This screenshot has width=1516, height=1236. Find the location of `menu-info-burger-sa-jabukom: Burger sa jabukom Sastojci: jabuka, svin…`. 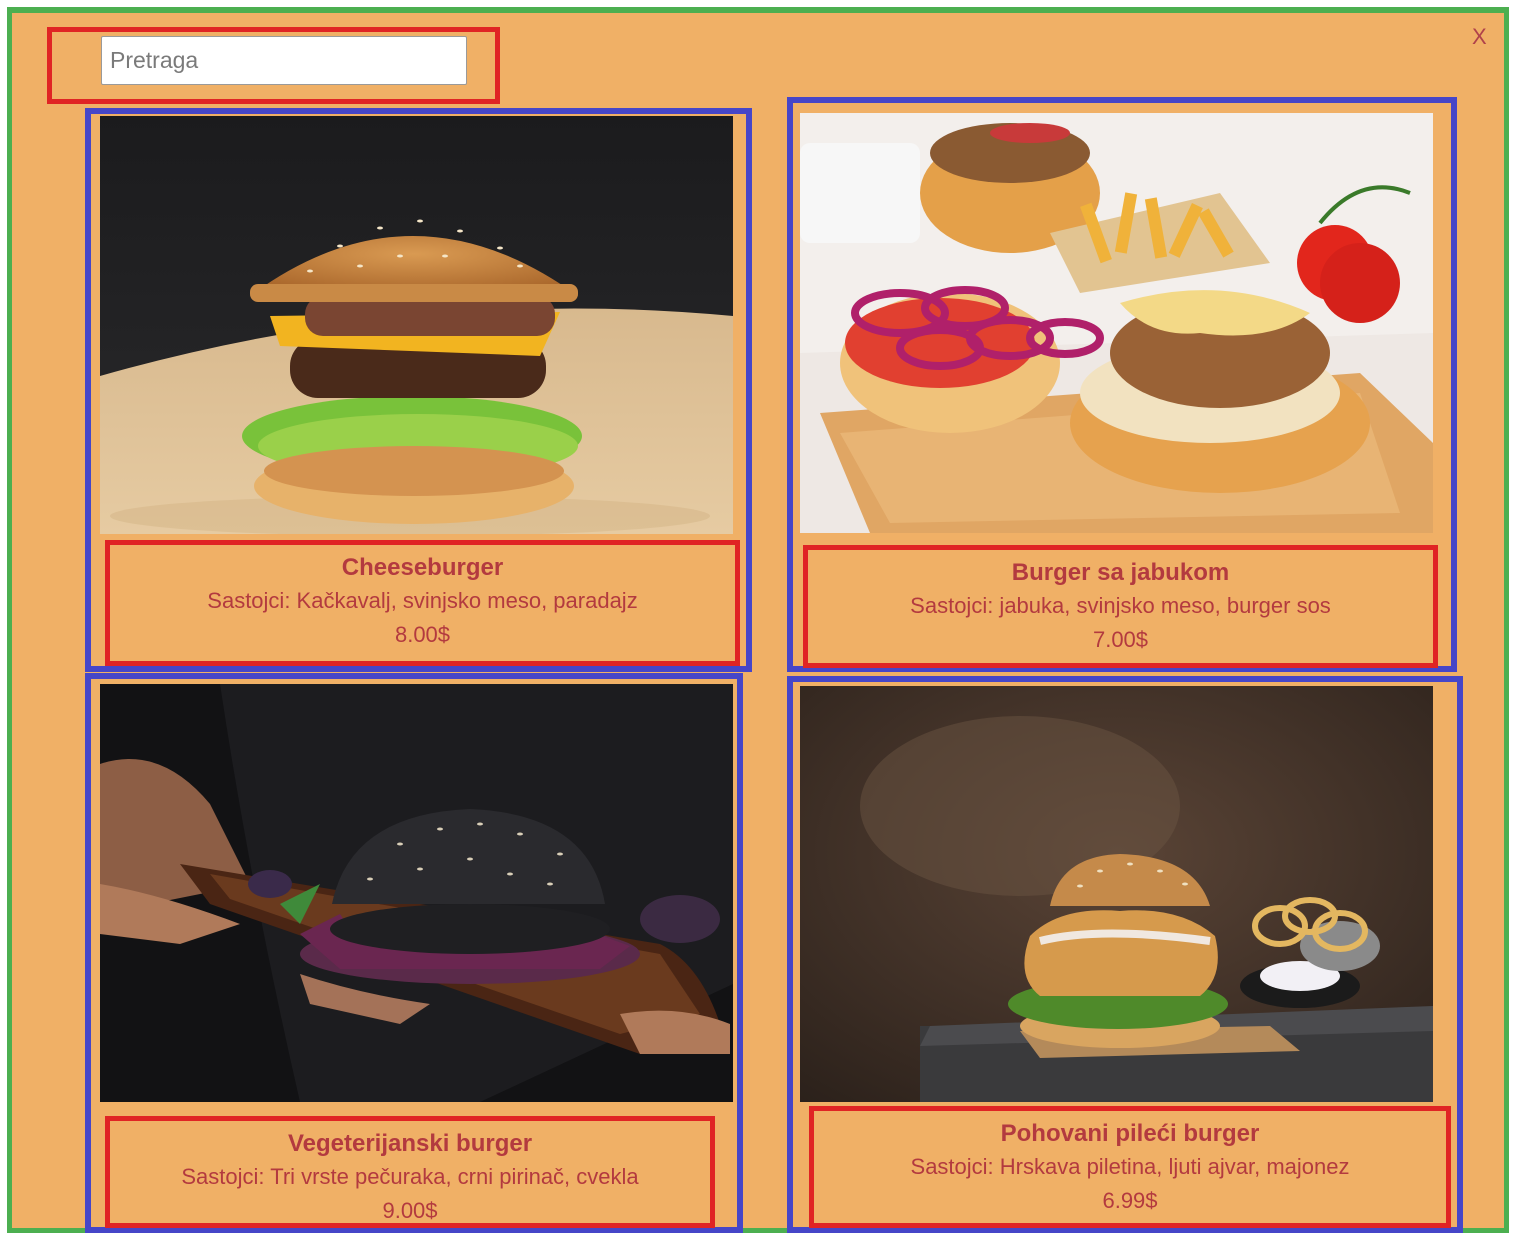

menu-info-burger-sa-jabukom: Burger sa jabukom Sastojci: jabuka, svin… is located at coordinates (1120, 606).